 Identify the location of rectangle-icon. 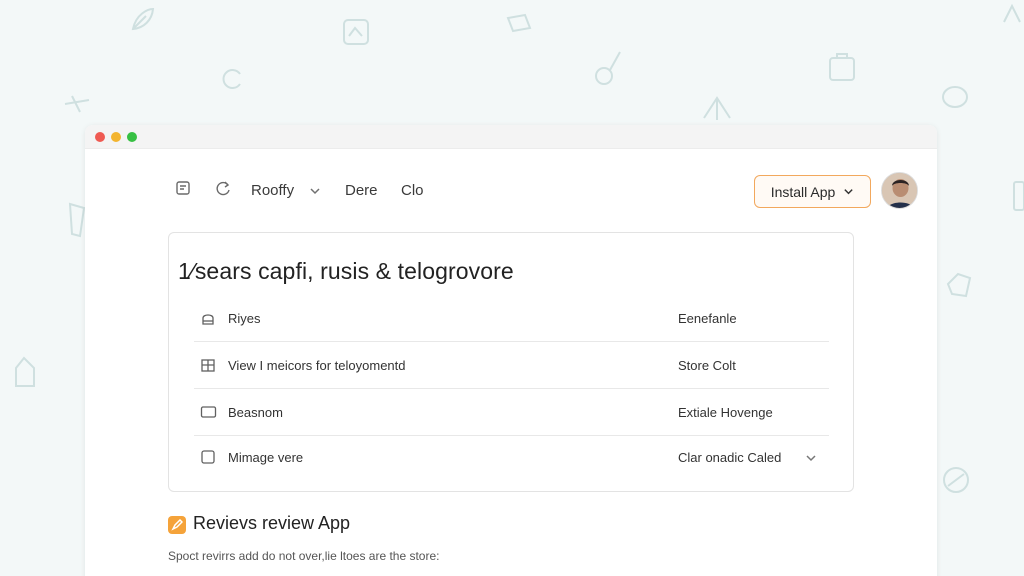
(208, 414).